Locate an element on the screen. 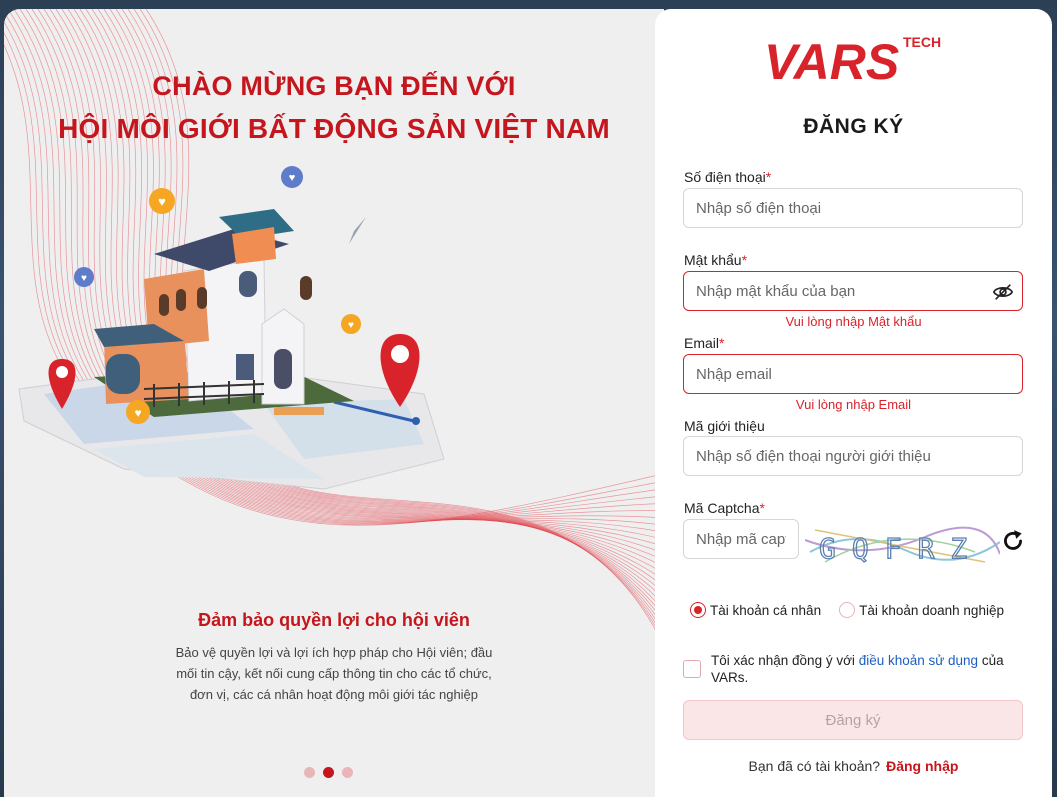  logo-subtext: TECH is located at coordinates (922, 42).